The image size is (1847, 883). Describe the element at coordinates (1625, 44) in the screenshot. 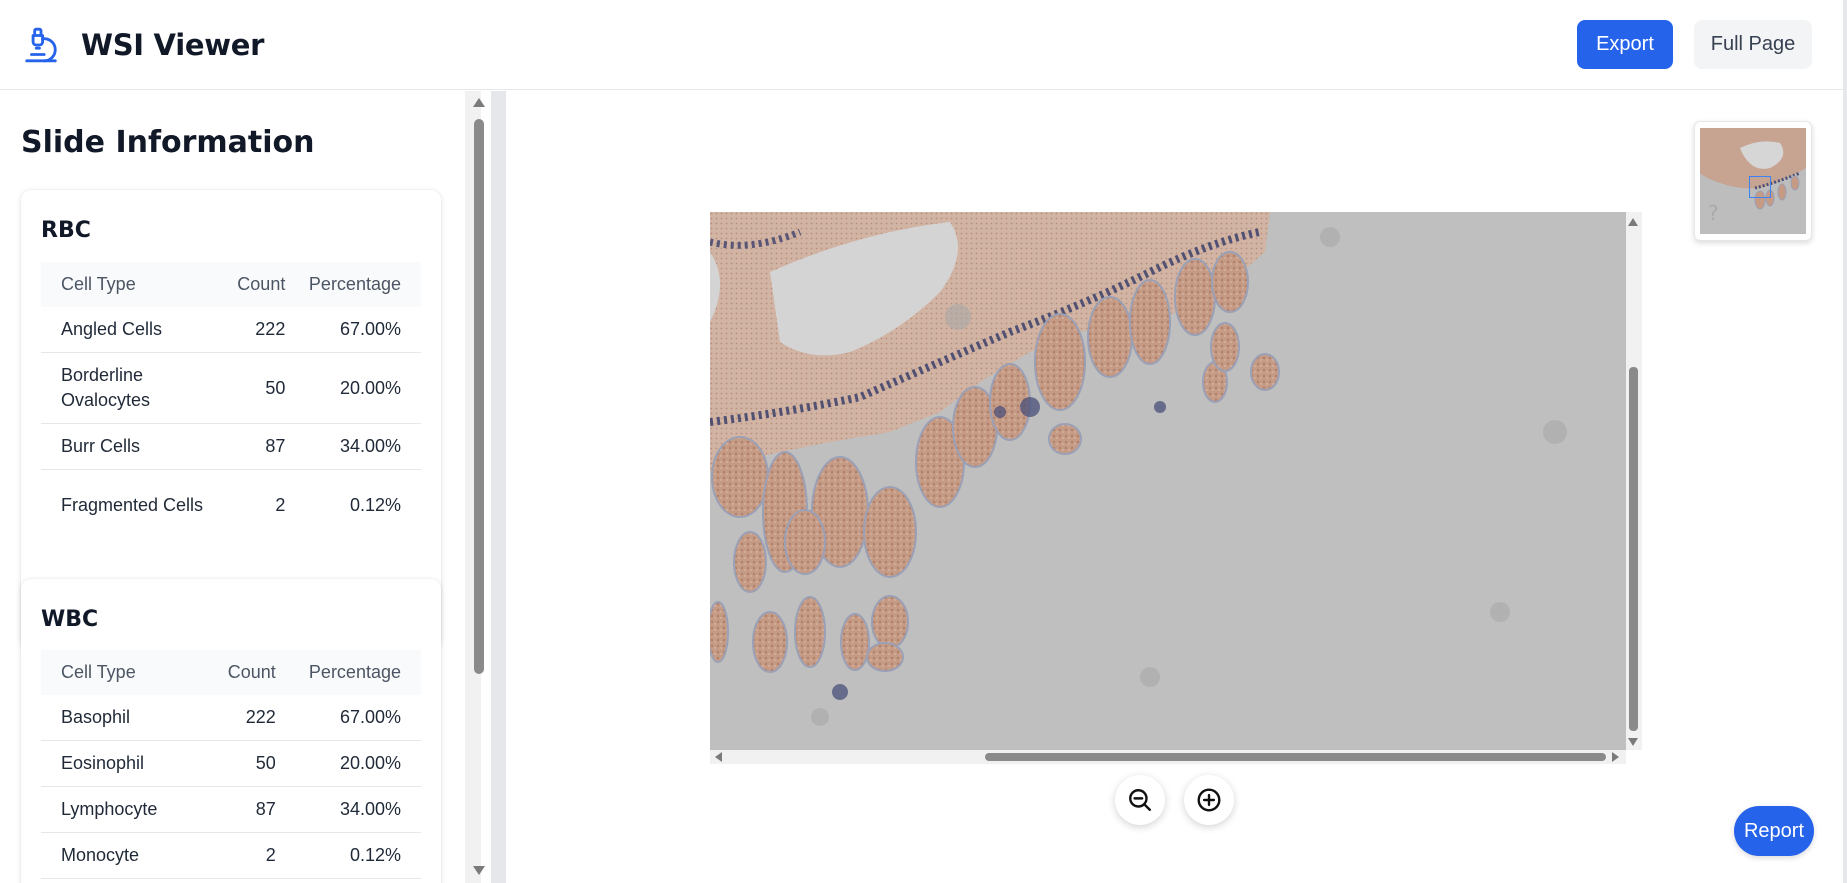

I see `export-button: Export` at that location.